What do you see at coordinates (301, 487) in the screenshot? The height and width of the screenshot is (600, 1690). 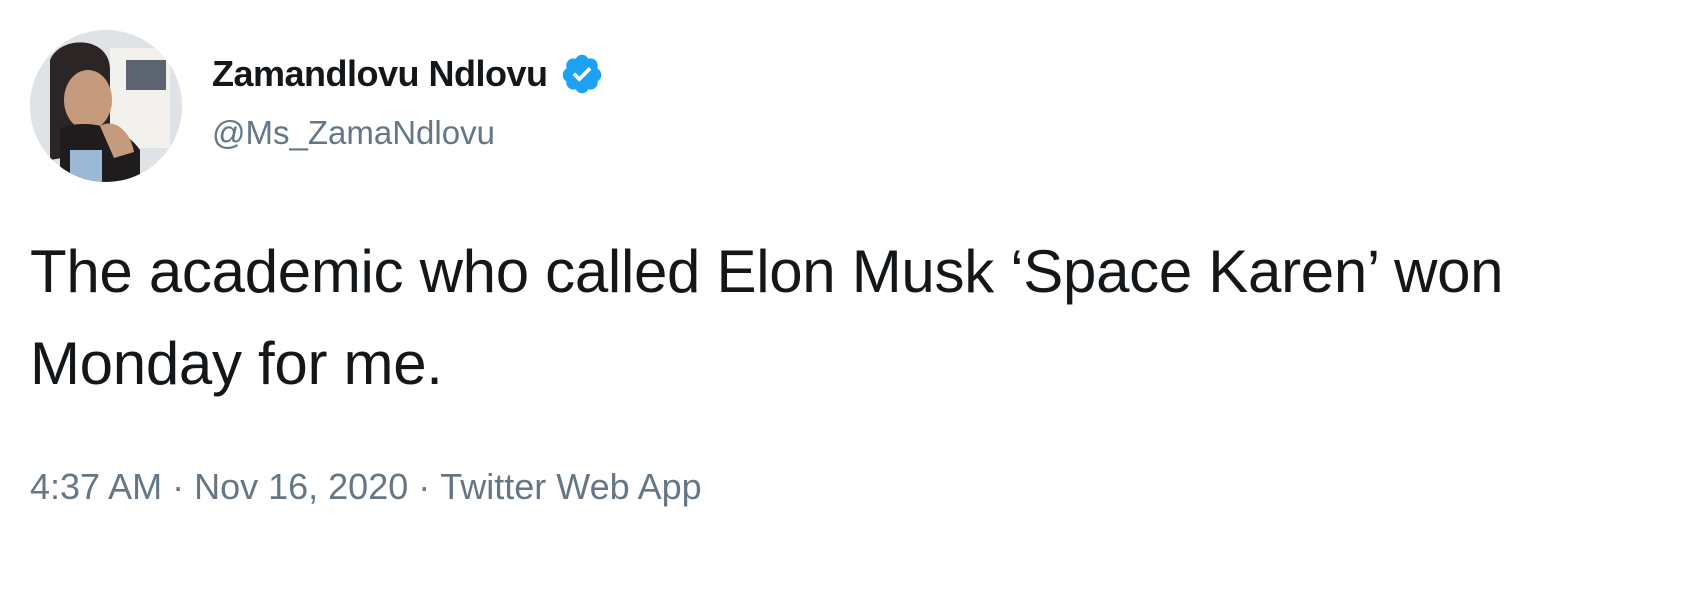 I see `tweet-date: Nov 16, 2020` at bounding box center [301, 487].